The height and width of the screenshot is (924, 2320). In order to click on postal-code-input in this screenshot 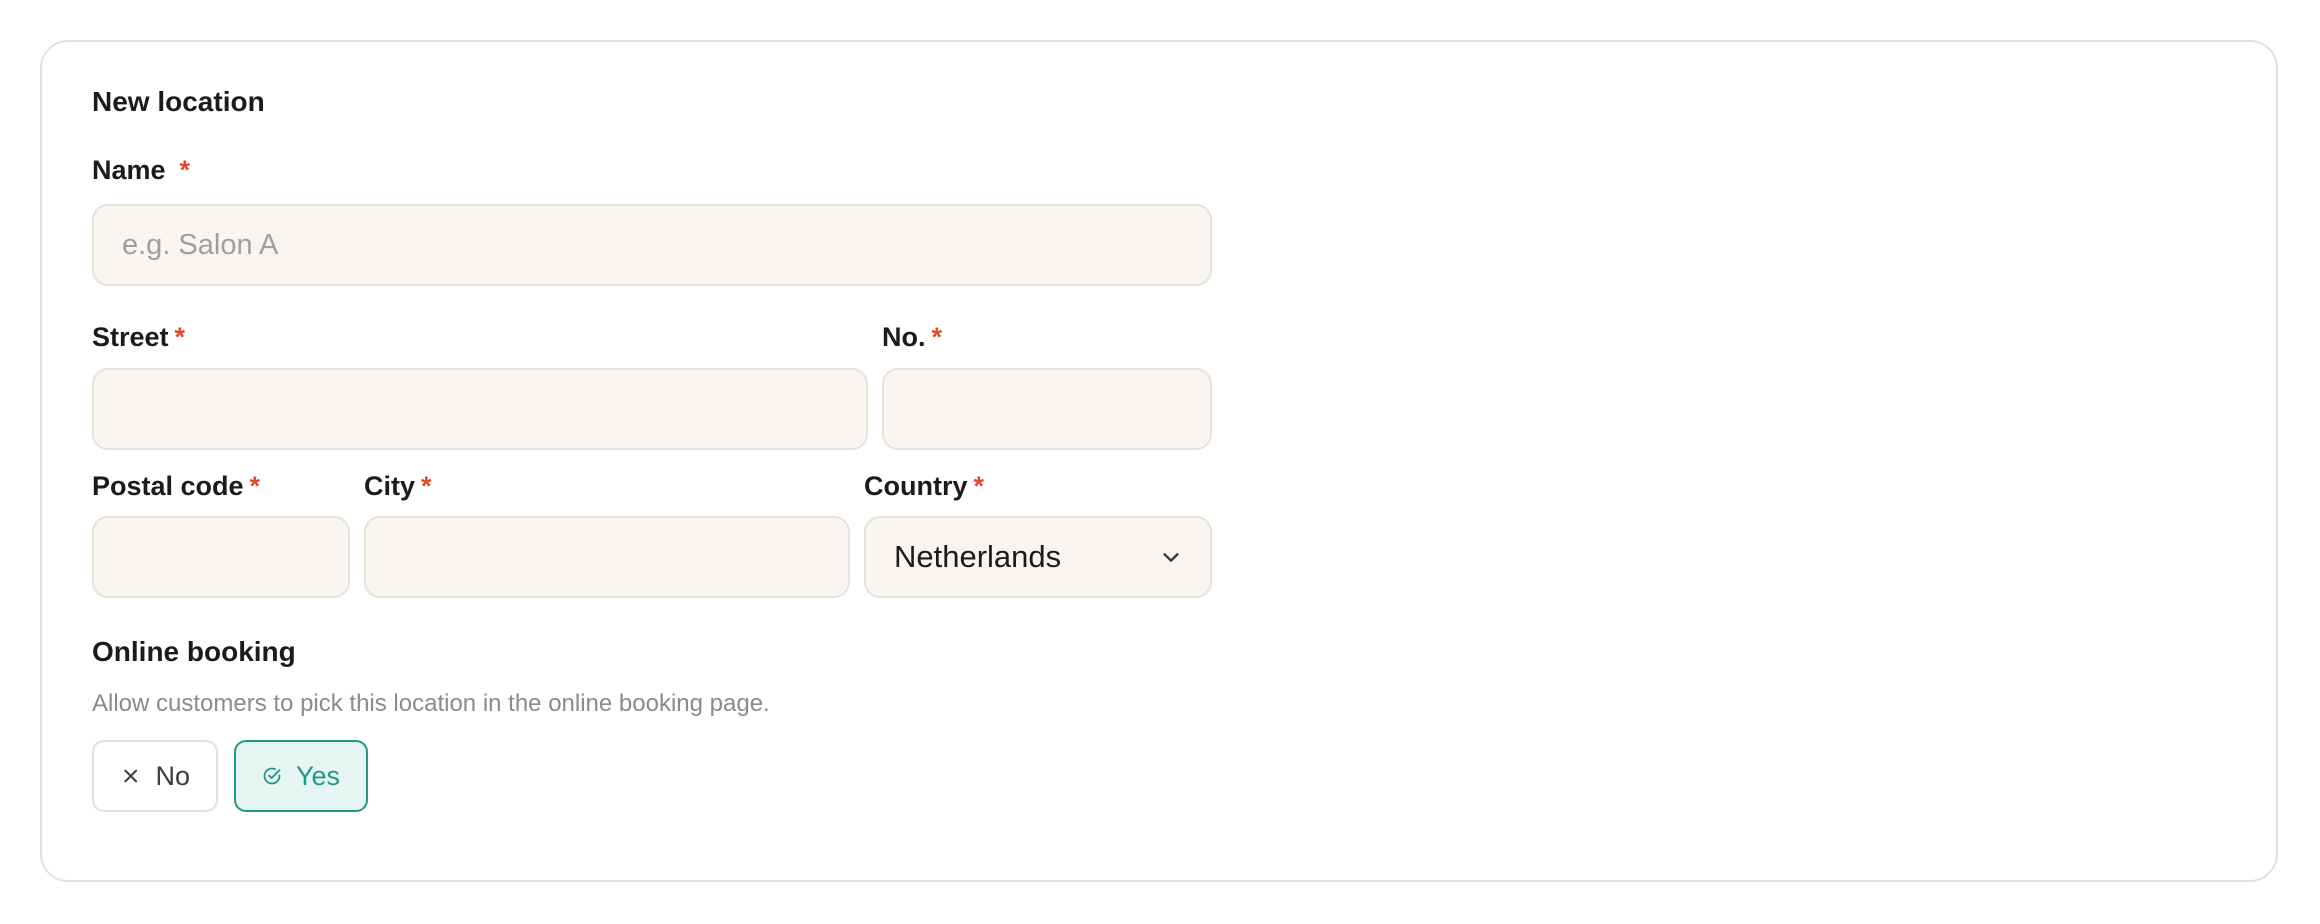, I will do `click(221, 557)`.